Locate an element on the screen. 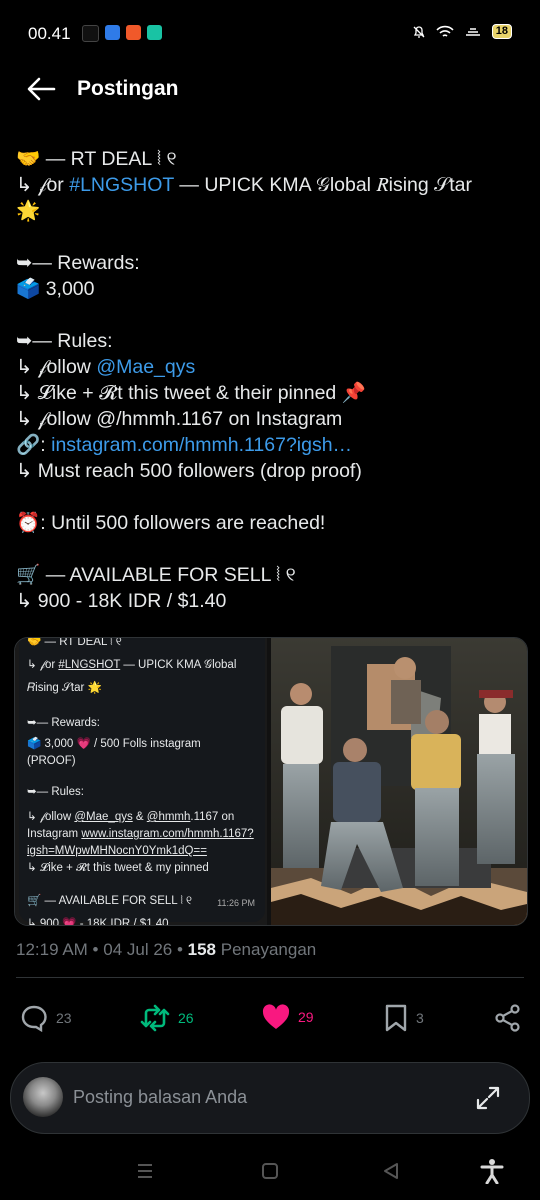 This screenshot has width=540, height=1200. home-nav-icon is located at coordinates (270, 1171).